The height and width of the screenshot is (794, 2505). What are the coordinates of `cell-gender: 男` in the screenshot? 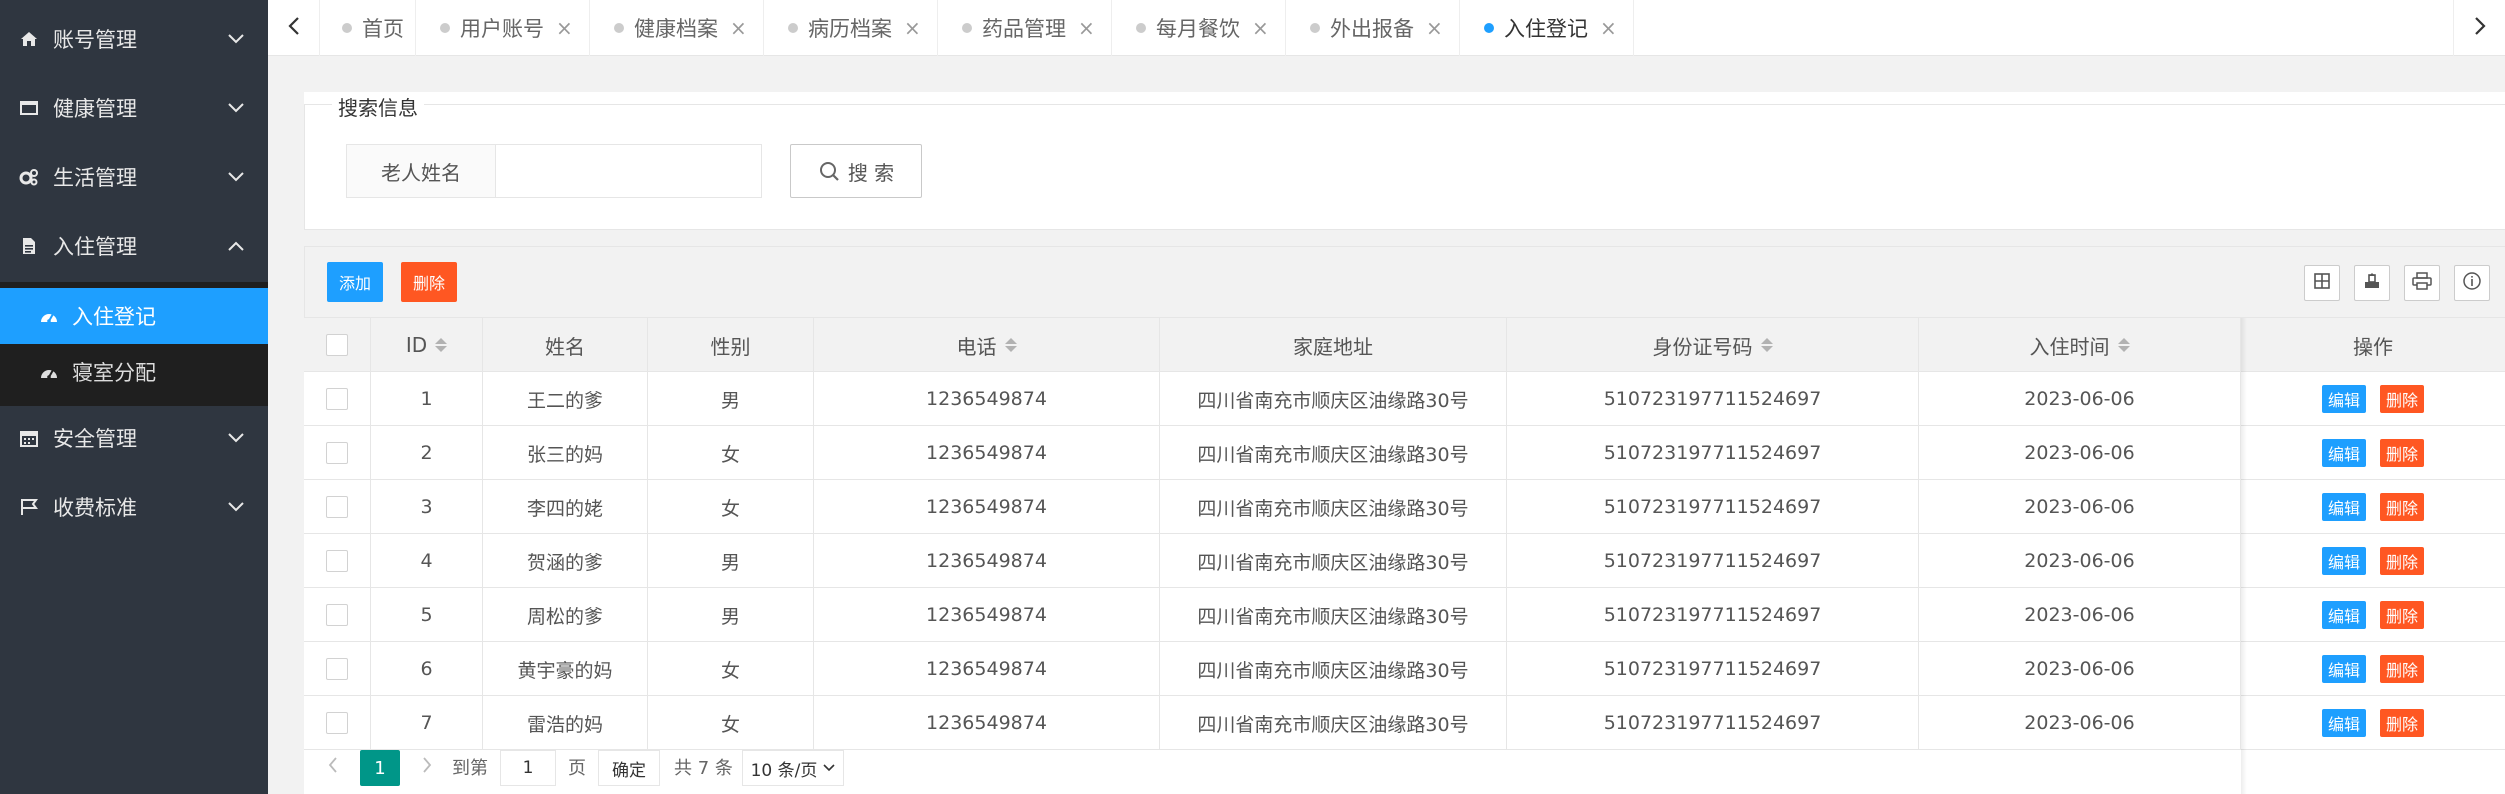 It's located at (731, 615).